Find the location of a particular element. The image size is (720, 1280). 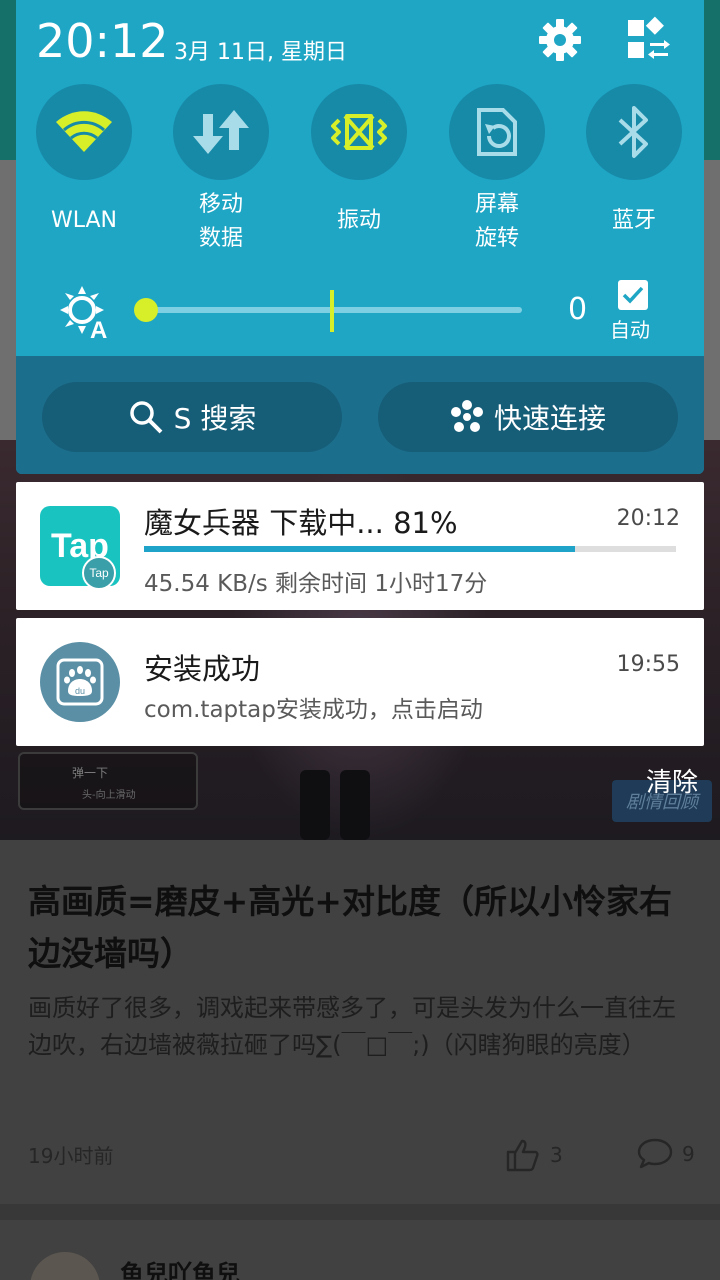

game-hint-sub: 头-向上滑动 is located at coordinates (109, 795).